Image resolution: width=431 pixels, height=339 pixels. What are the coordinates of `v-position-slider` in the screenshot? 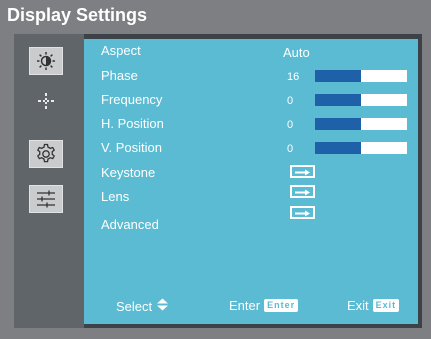 It's located at (361, 148).